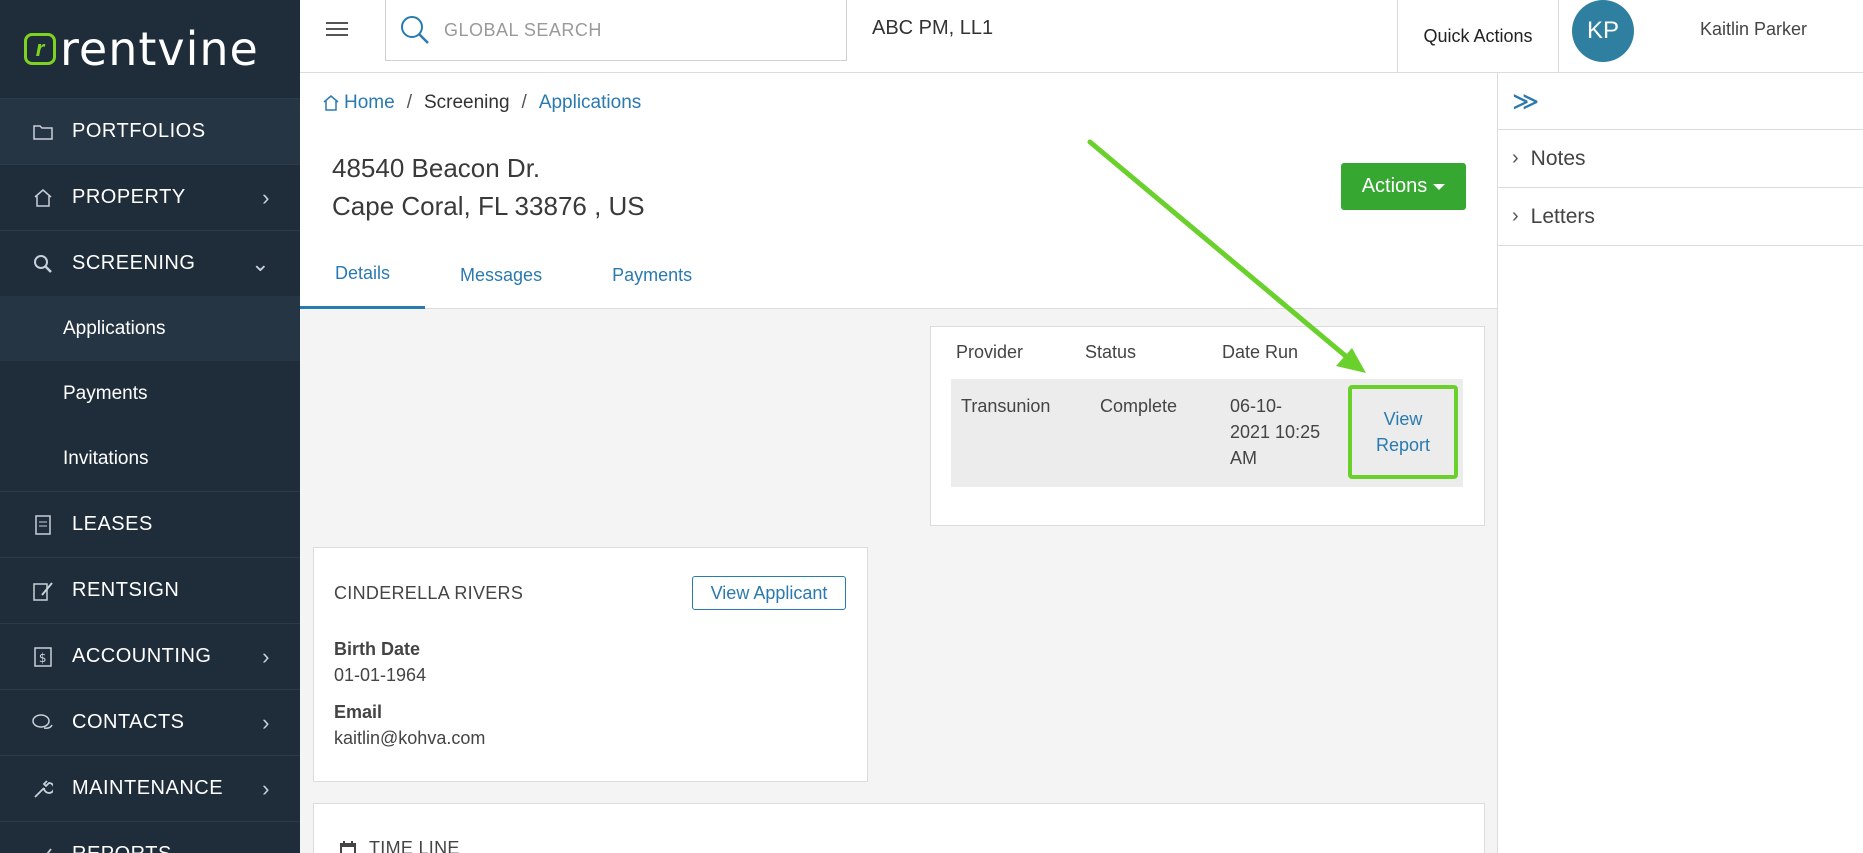 Image resolution: width=1863 pixels, height=853 pixels. Describe the element at coordinates (150, 458) in the screenshot. I see `sidebar-subitem-invitations: Invitations` at that location.